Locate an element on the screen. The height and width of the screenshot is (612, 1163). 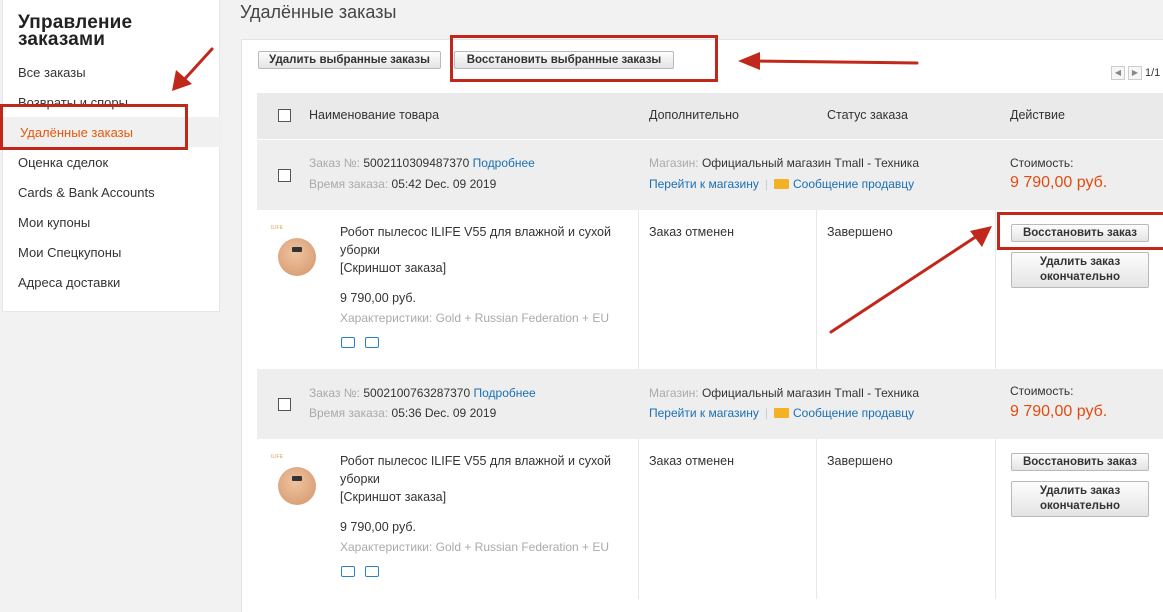
arrow-restore-order-head is located at coordinates (981, 236).